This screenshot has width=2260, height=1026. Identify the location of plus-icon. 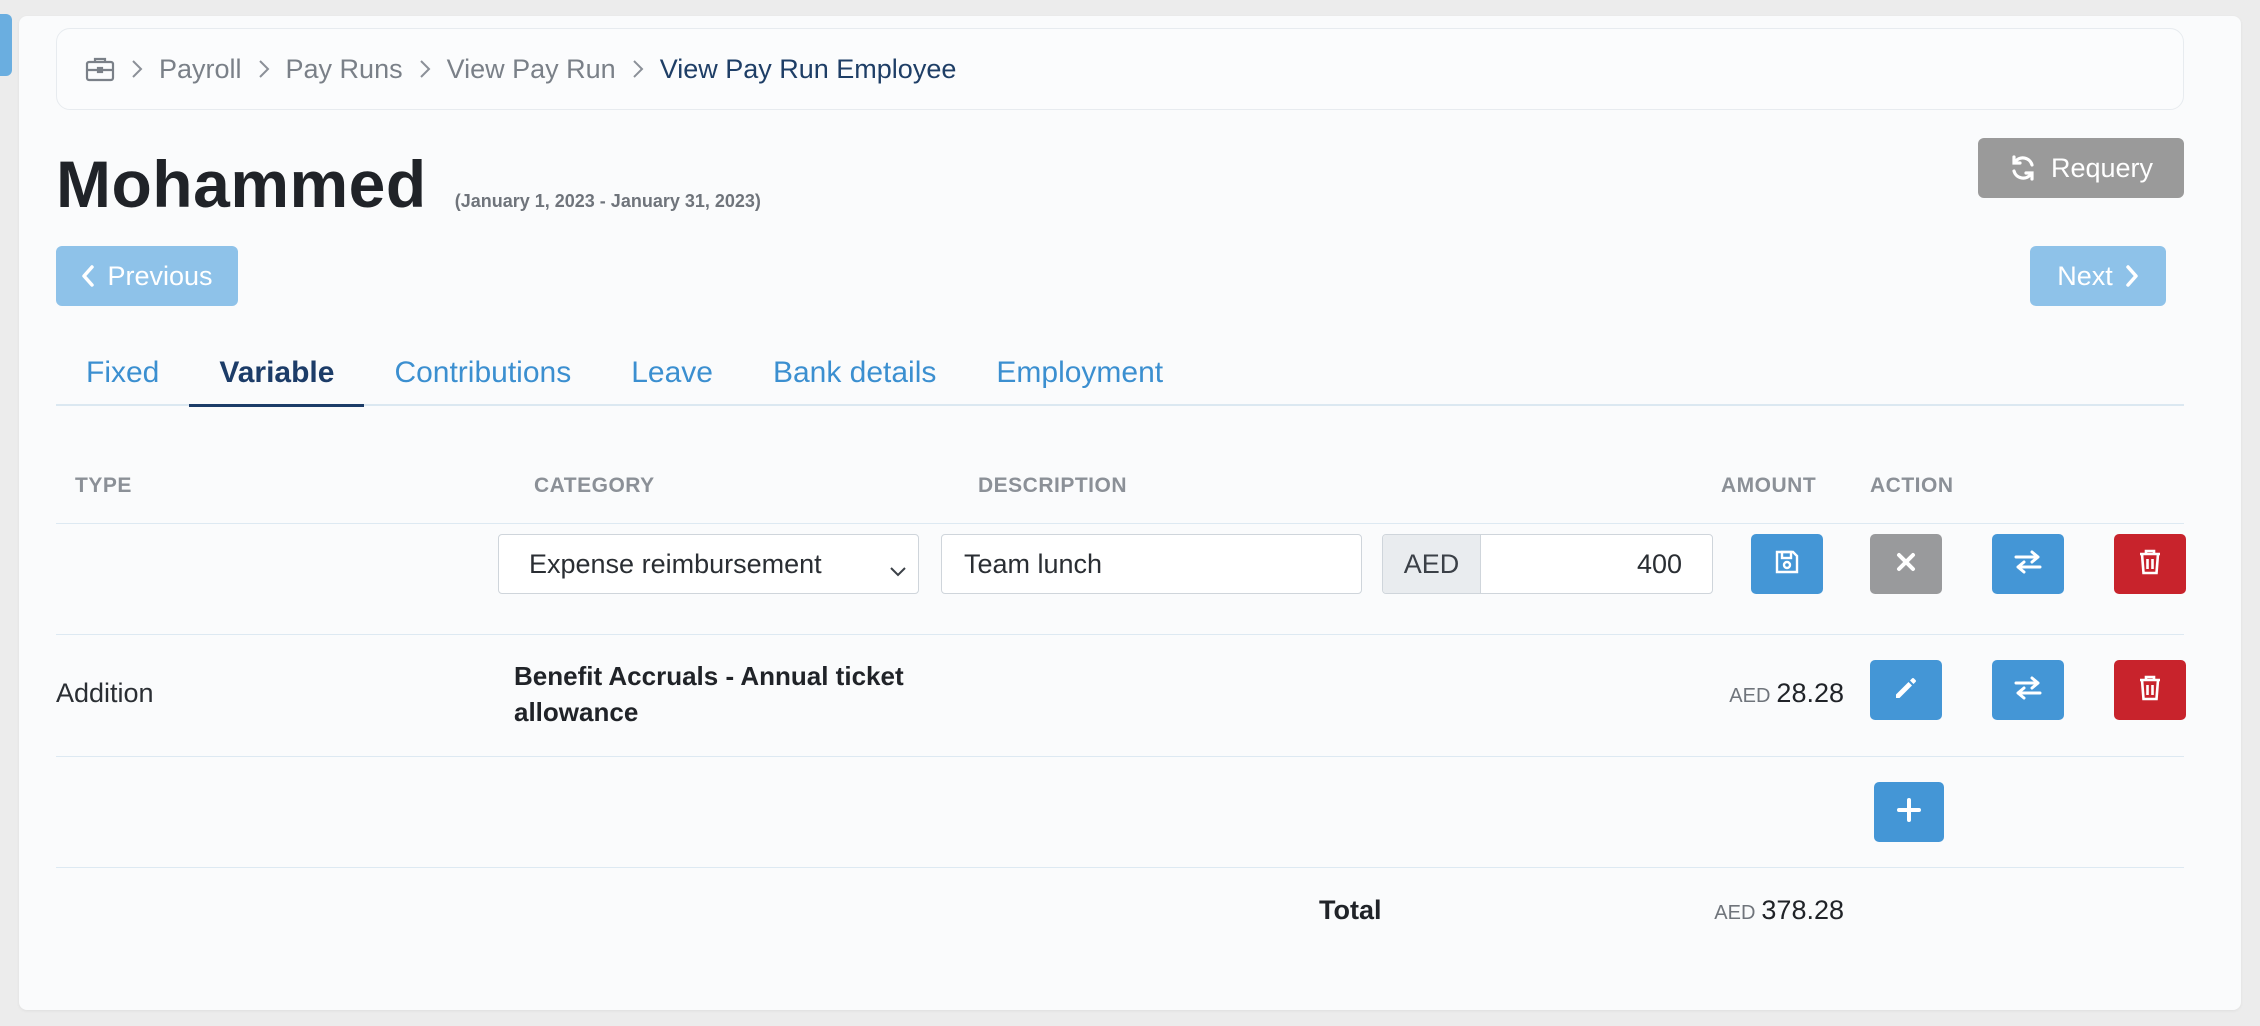
(1909, 812).